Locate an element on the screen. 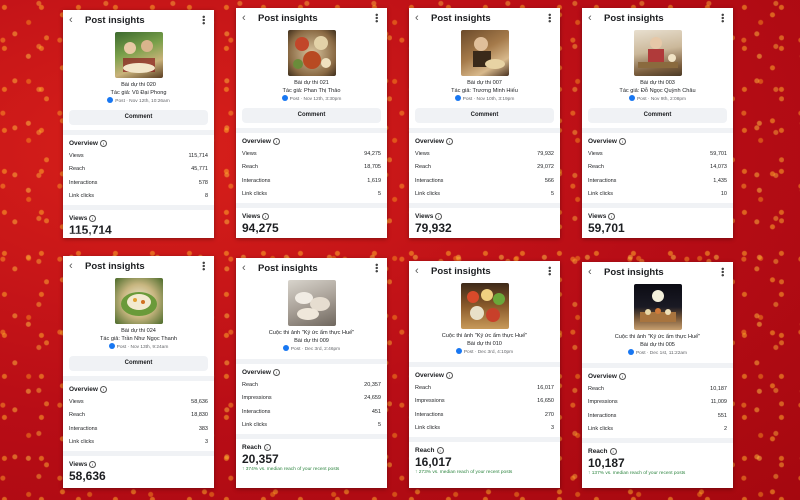 This screenshot has width=800, height=500. author-name: Tác giả: Đỗ Ngọc Quỳnh Châu is located at coordinates (657, 90).